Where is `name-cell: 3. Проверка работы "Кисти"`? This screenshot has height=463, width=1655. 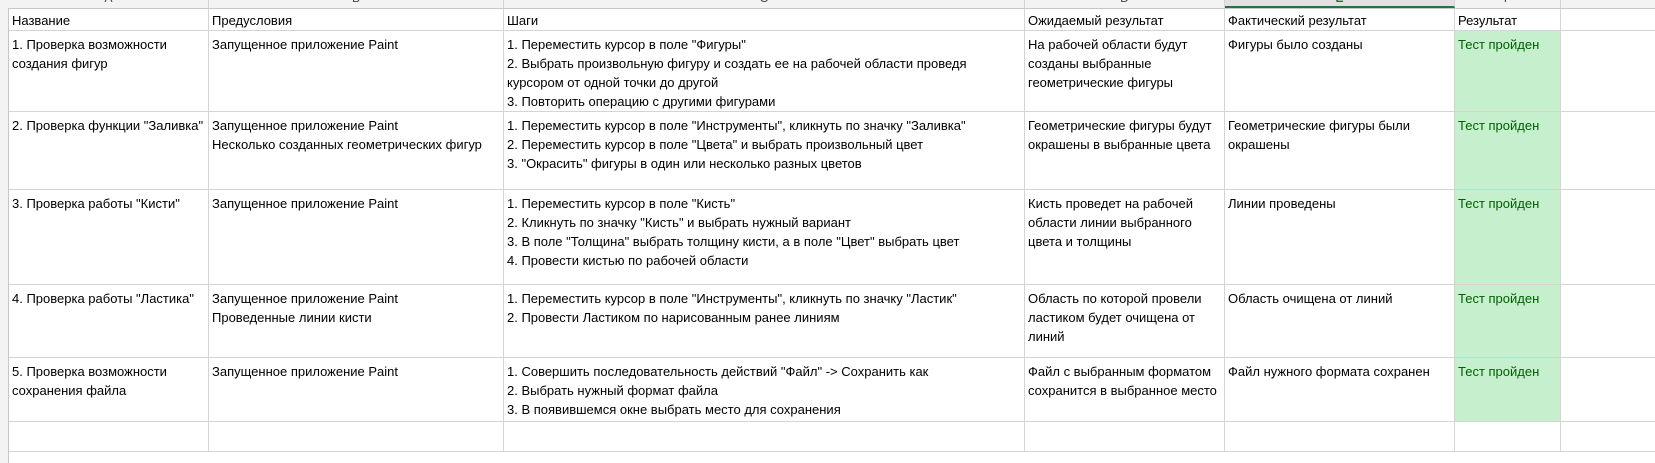 name-cell: 3. Проверка работы "Кисти" is located at coordinates (109, 237).